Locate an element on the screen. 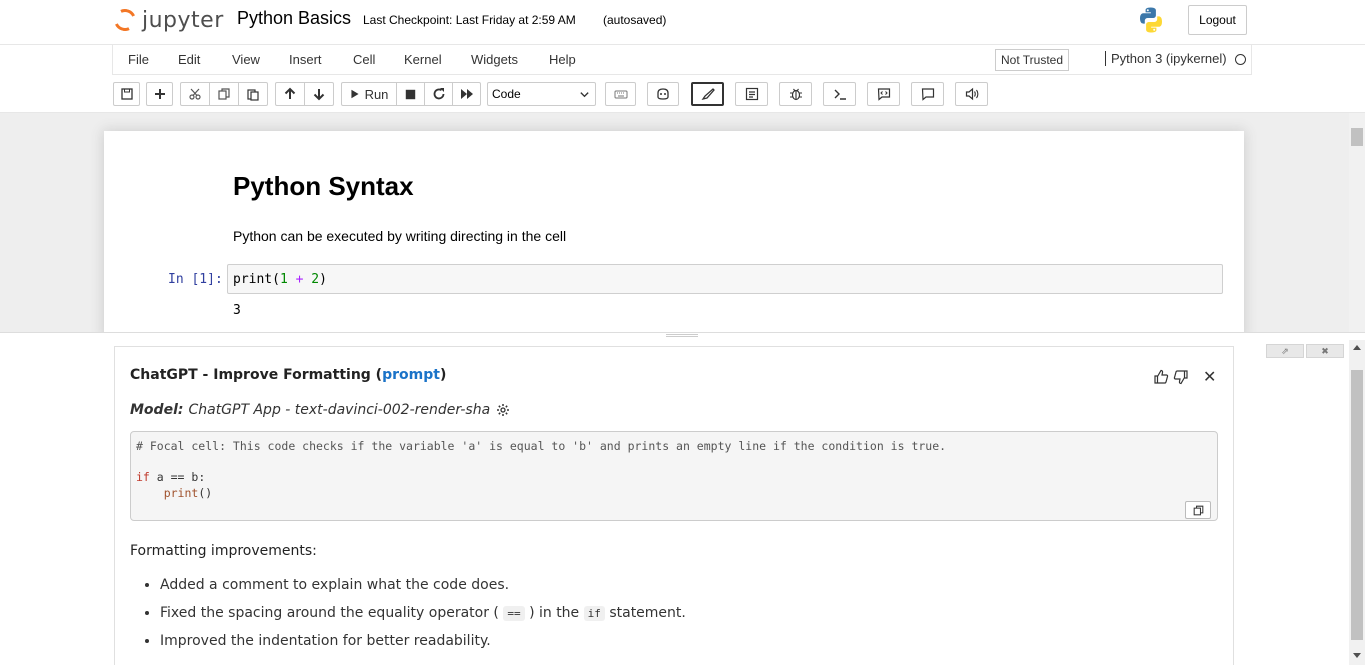 Image resolution: width=1365 pixels, height=665 pixels. interrupt-button is located at coordinates (410, 94).